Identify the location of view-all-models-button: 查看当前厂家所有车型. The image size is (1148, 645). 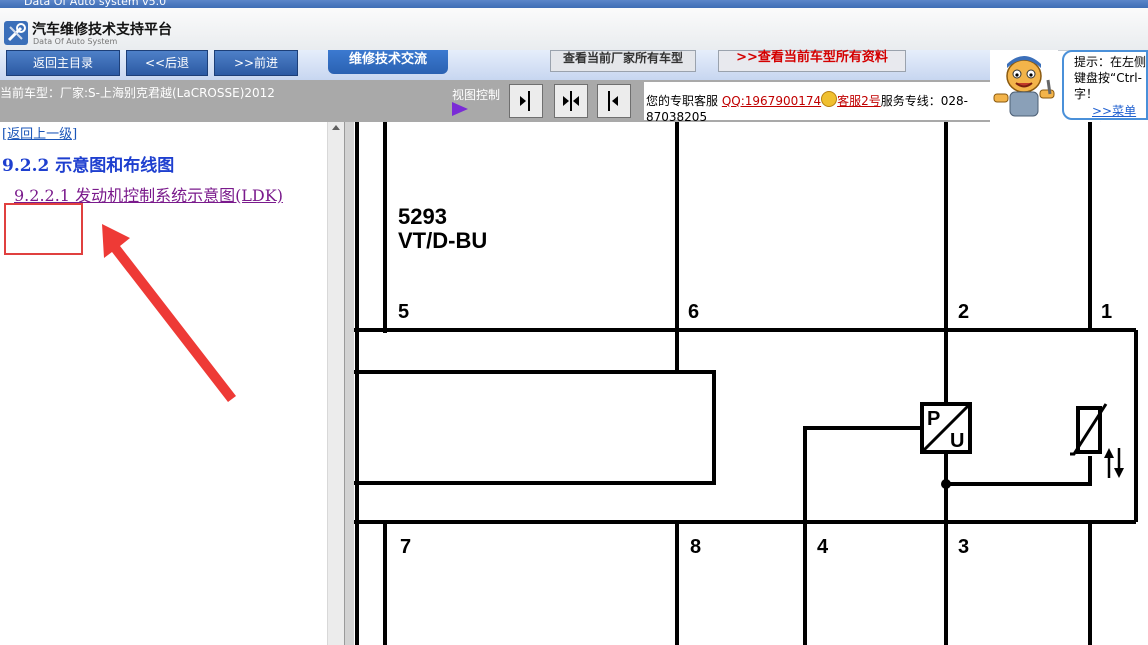
(623, 61).